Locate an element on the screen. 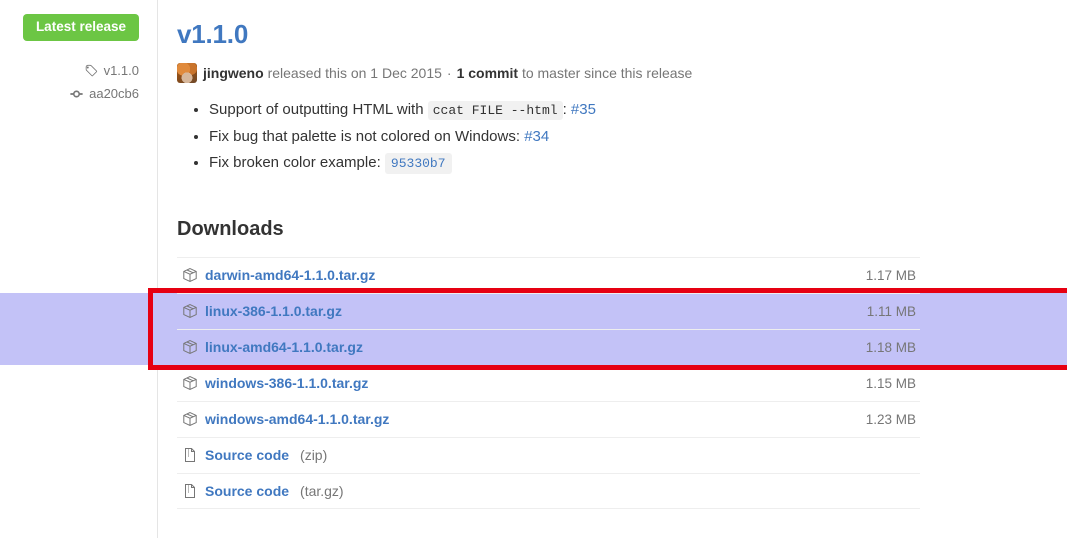  issue-link-34: #34 is located at coordinates (536, 136).